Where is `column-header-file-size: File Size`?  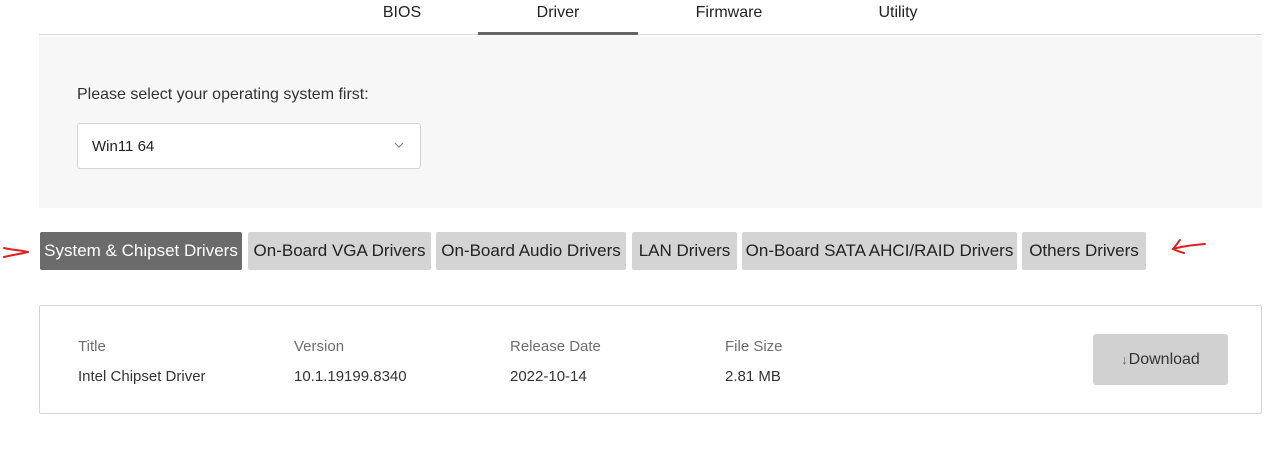 column-header-file-size: File Size is located at coordinates (754, 346).